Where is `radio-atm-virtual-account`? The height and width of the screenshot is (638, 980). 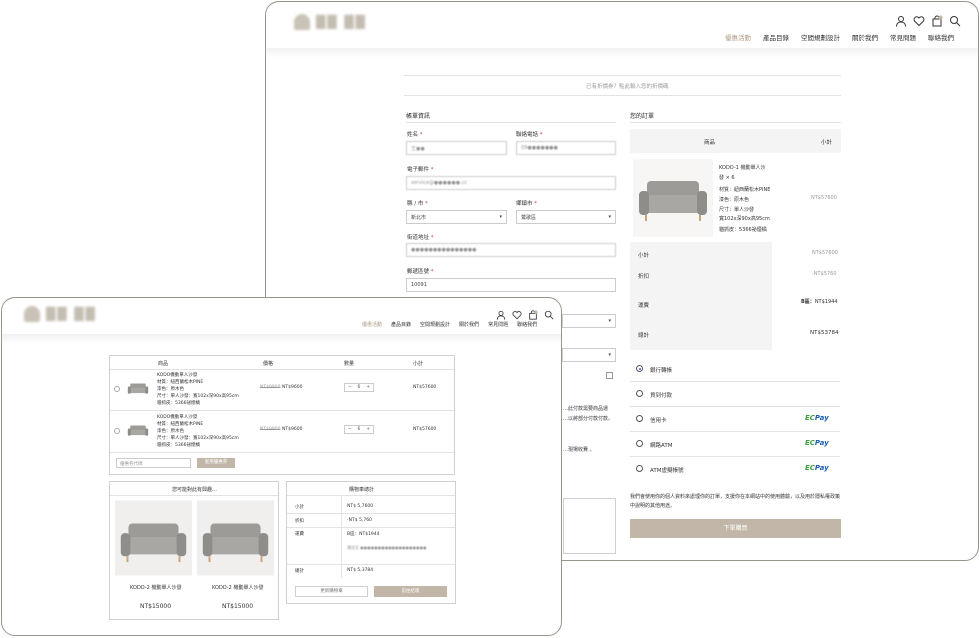
radio-atm-virtual-account is located at coordinates (639, 468).